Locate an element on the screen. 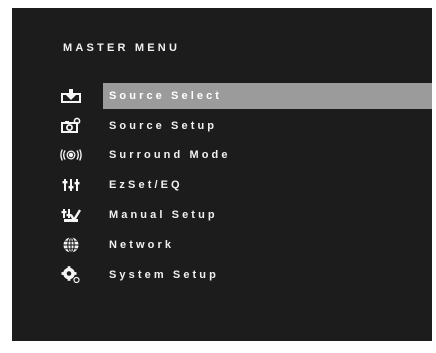 The height and width of the screenshot is (353, 436). menu-item-label: System Setup is located at coordinates (164, 274).